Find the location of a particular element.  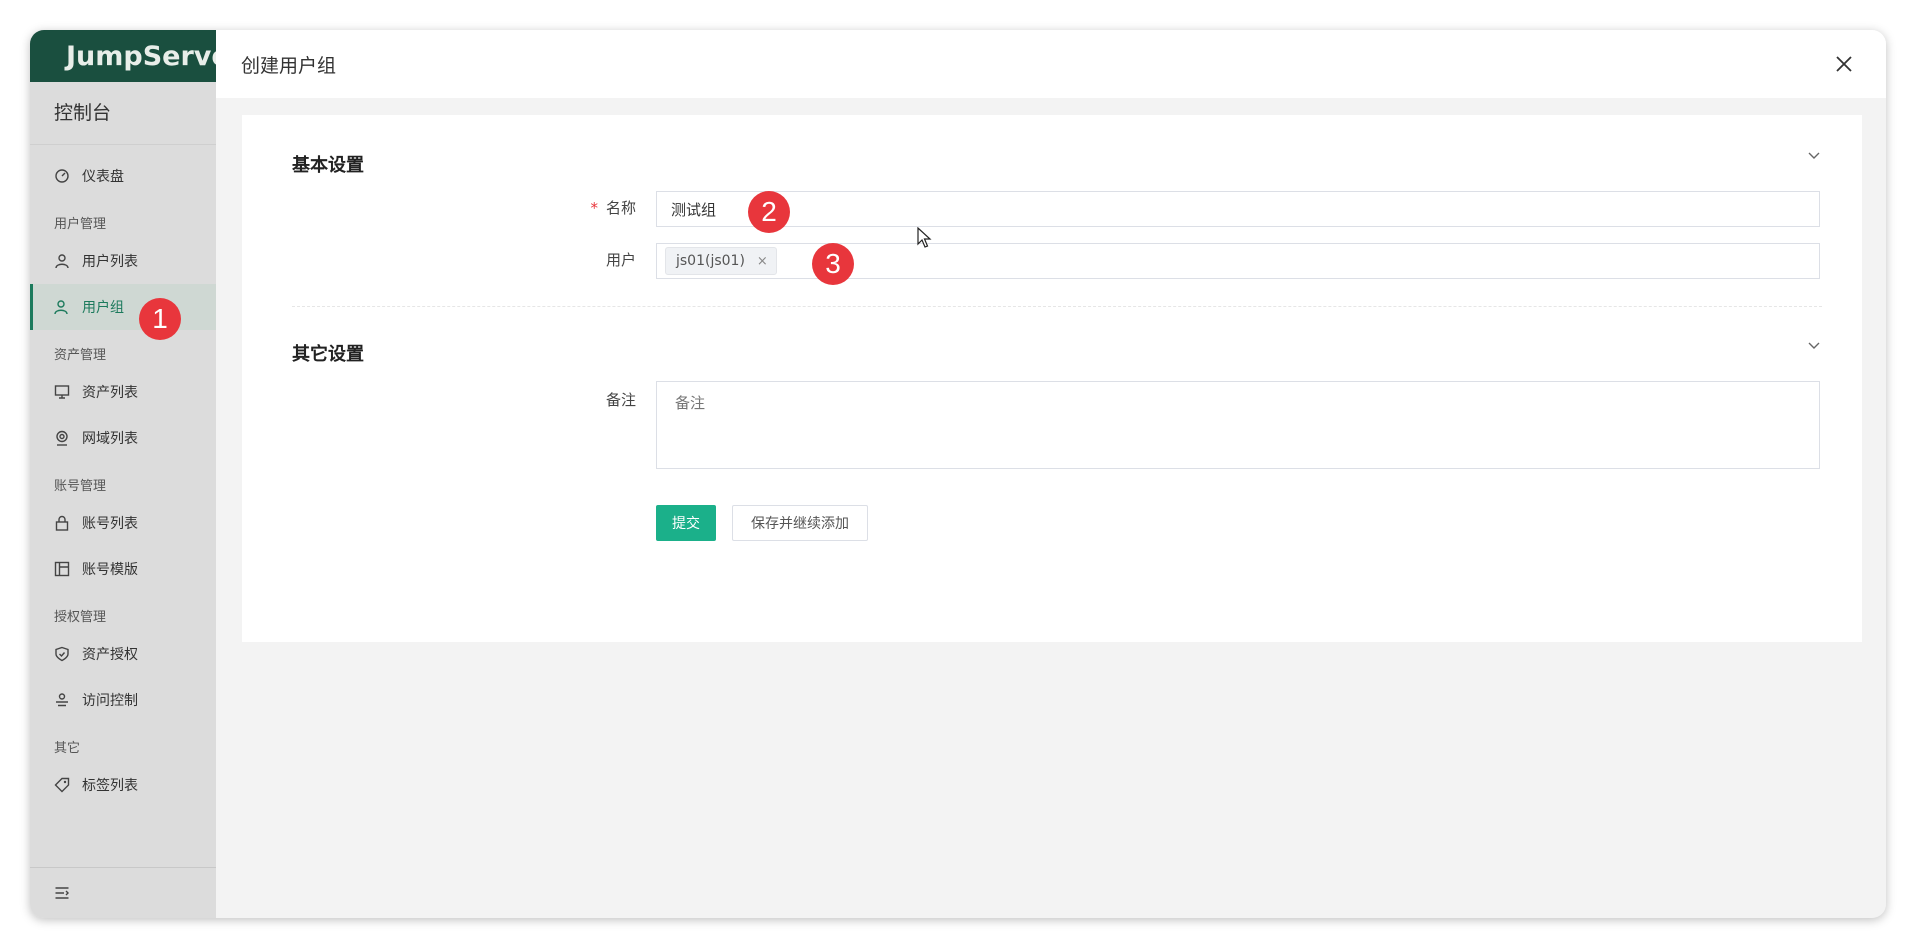

sidebar-item-access-control: 访问控制 is located at coordinates (123, 700).